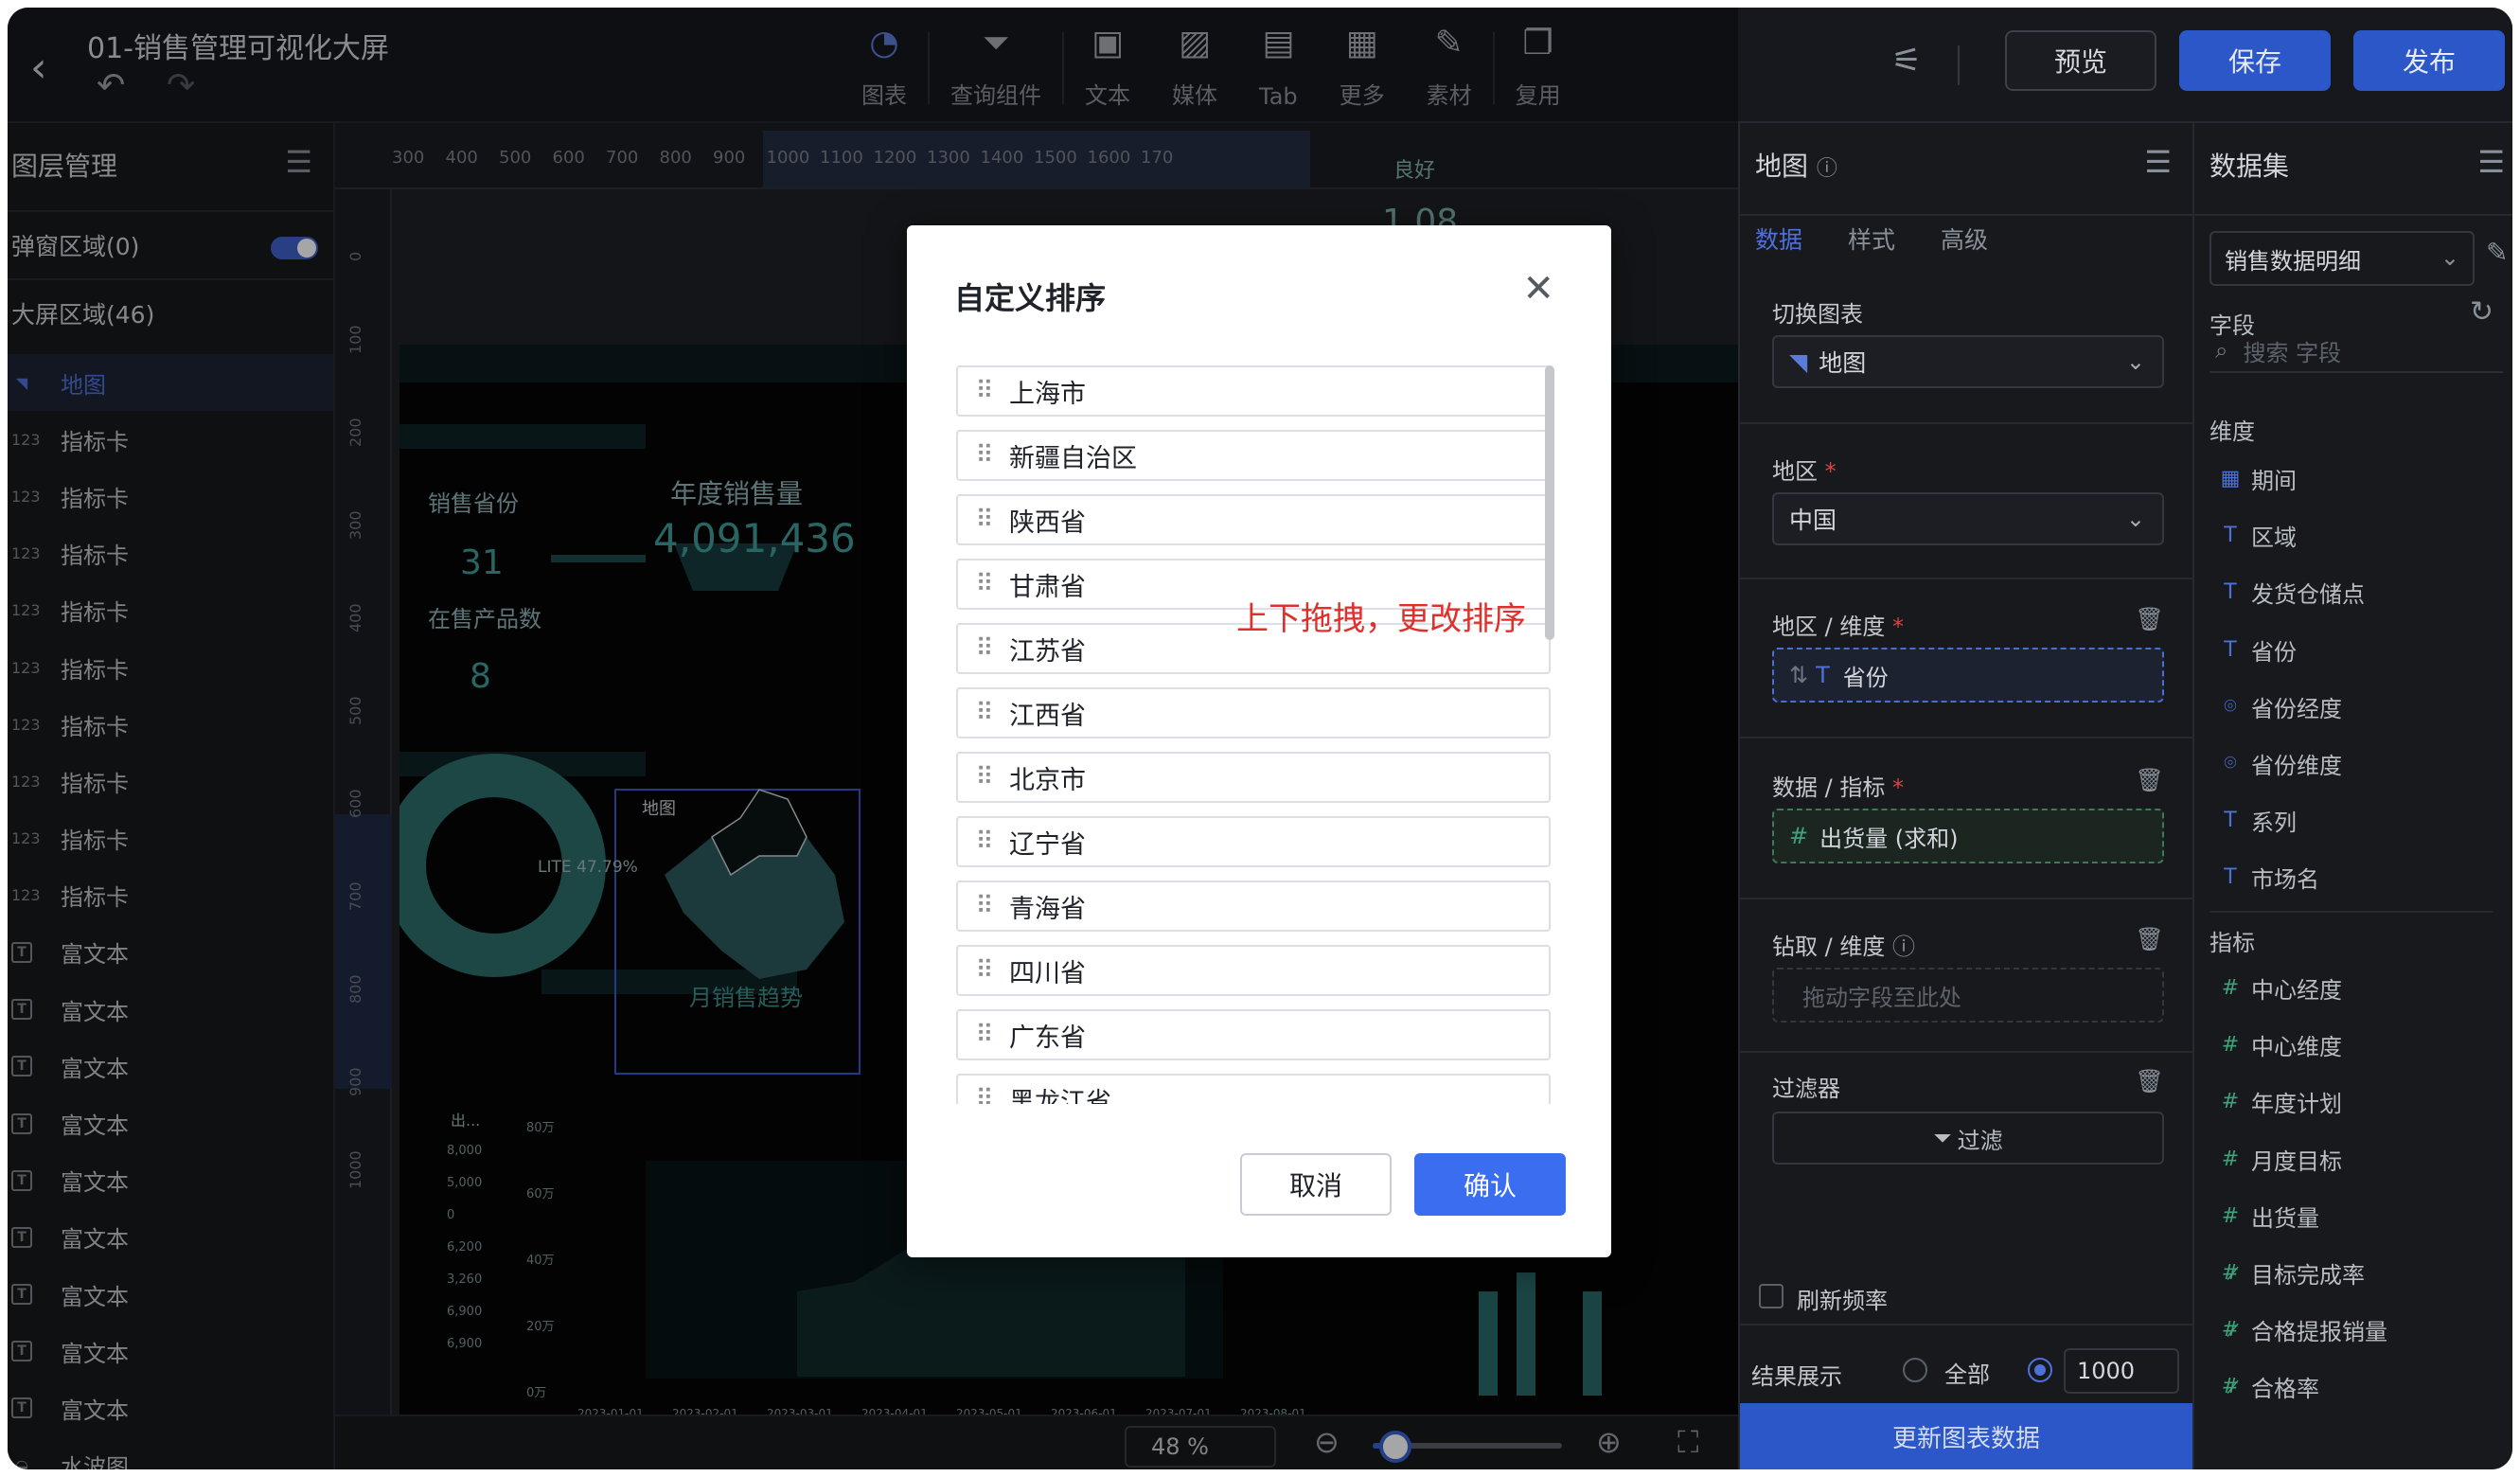 The height and width of the screenshot is (1477, 2520). Describe the element at coordinates (1254, 391) in the screenshot. I see `sort-item: ⠿ 上海市` at that location.